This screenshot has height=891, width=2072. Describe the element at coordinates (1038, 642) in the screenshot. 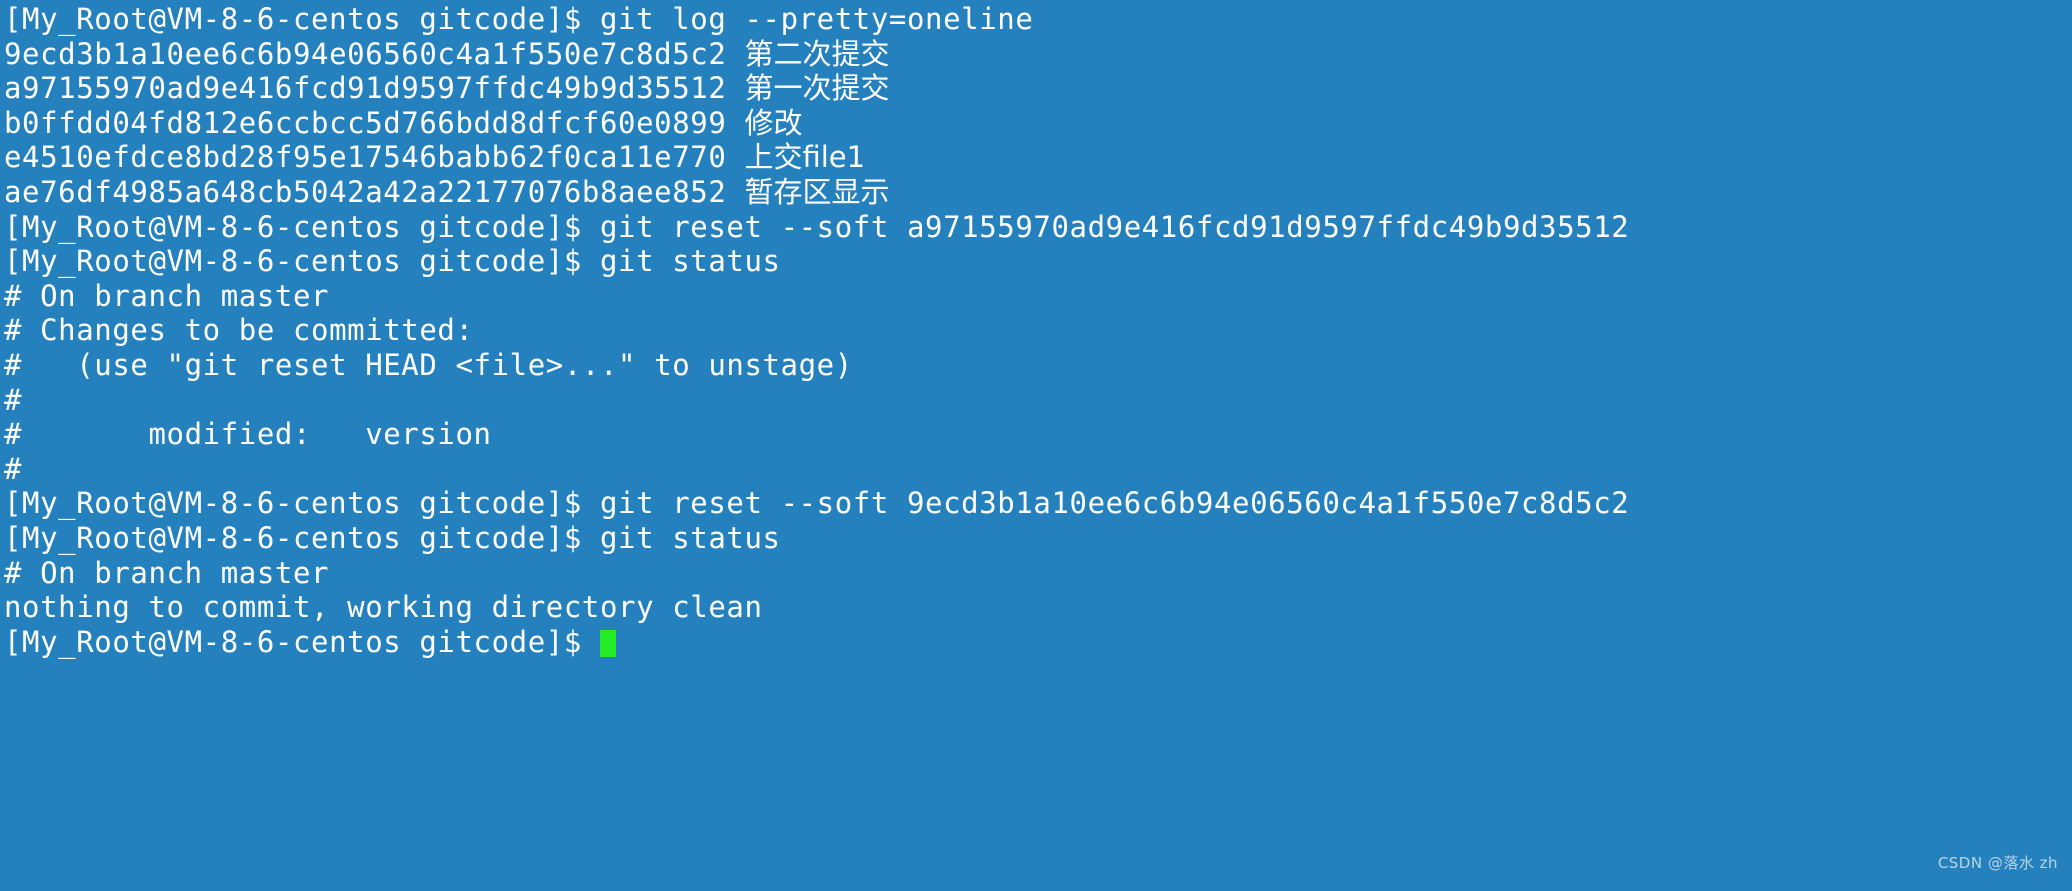

I see `terminal-line: [My_Root@VM-8-6-centos gitcode]$` at that location.